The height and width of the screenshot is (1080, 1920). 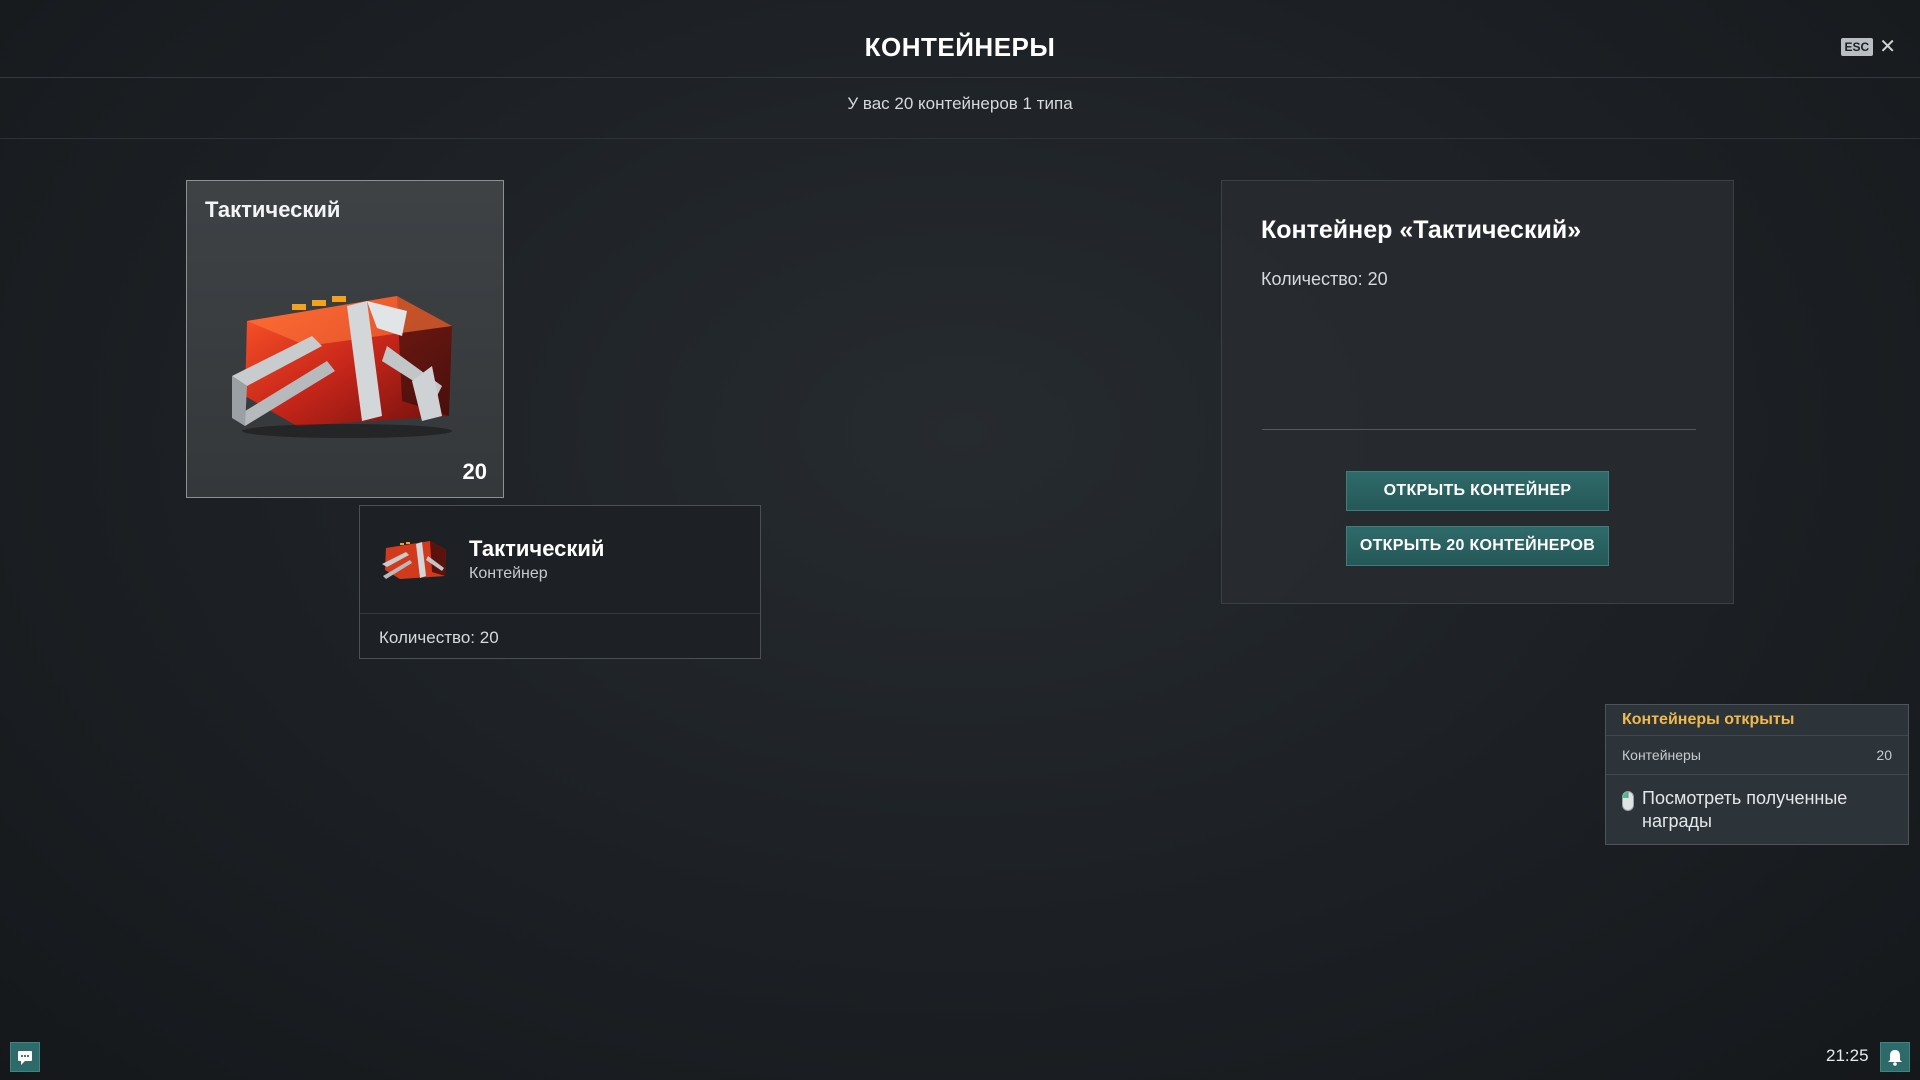 I want to click on tooltip-header: Тактический Контейнер, so click(x=560, y=560).